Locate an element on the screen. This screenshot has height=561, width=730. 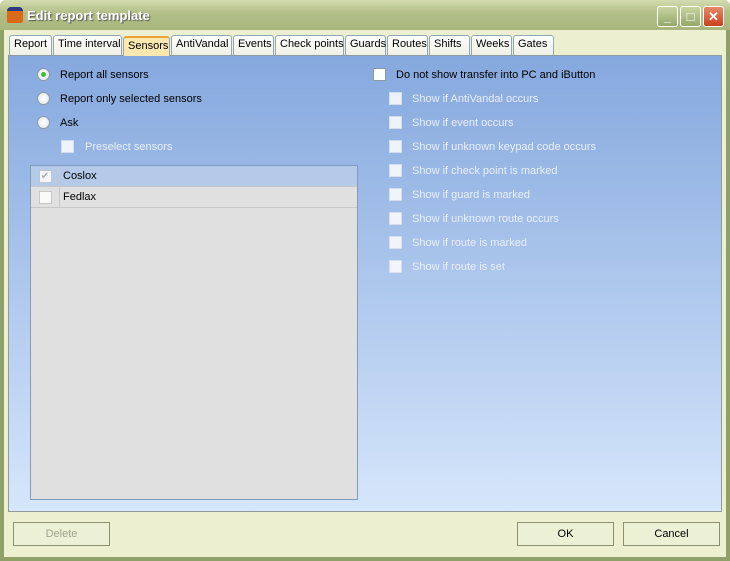
tab-events: Events is located at coordinates (253, 45).